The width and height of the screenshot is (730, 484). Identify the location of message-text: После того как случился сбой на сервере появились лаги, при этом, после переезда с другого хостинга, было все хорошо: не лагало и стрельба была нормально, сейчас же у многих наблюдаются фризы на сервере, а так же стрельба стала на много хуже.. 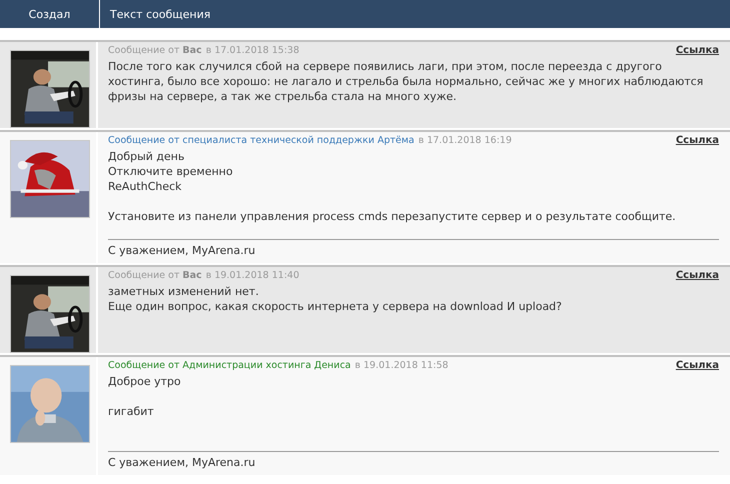
(406, 81).